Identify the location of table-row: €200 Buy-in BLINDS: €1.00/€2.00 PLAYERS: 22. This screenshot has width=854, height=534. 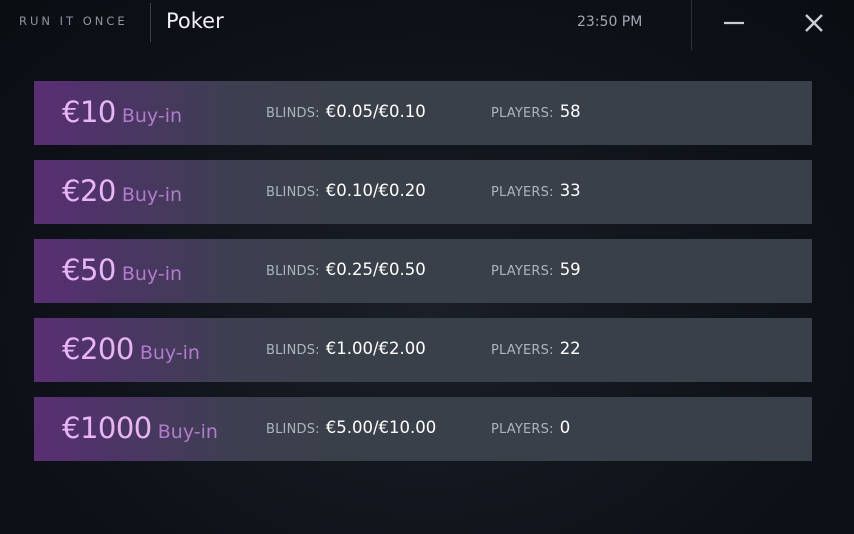
(423, 350).